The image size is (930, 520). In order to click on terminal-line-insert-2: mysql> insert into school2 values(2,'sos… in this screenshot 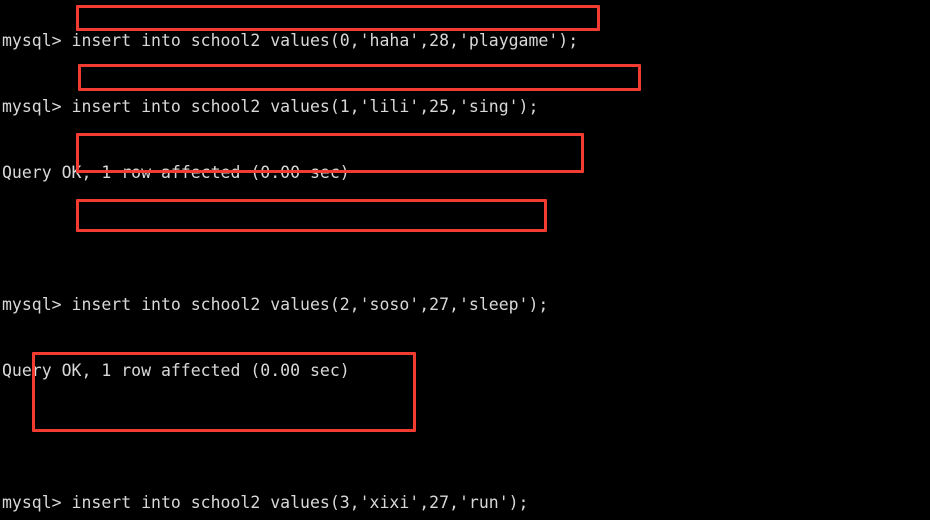, I will do `click(275, 304)`.